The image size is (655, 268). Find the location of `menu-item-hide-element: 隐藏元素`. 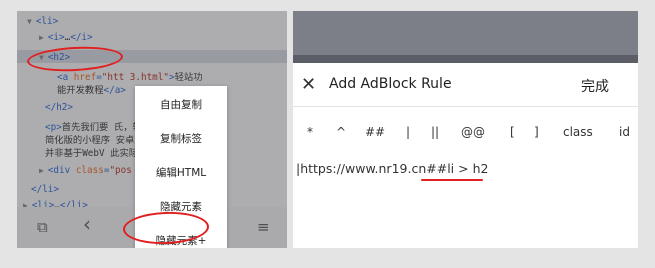

menu-item-hide-element: 隐藏元素 is located at coordinates (181, 206).